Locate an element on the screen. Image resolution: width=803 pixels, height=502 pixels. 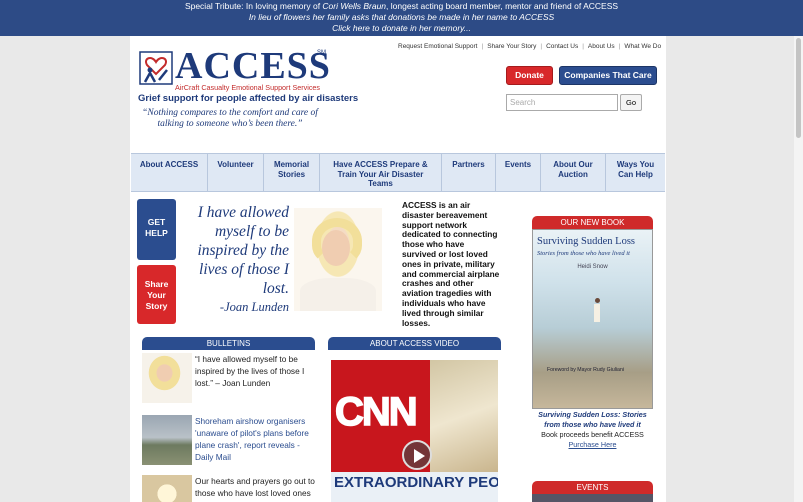
donate-button: Donate is located at coordinates (529, 75).